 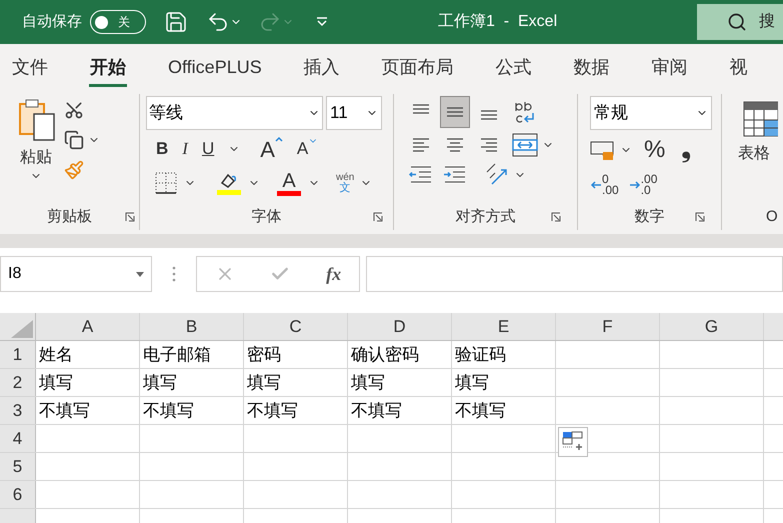 What do you see at coordinates (525, 145) in the screenshot?
I see `merge-cells-icon` at bounding box center [525, 145].